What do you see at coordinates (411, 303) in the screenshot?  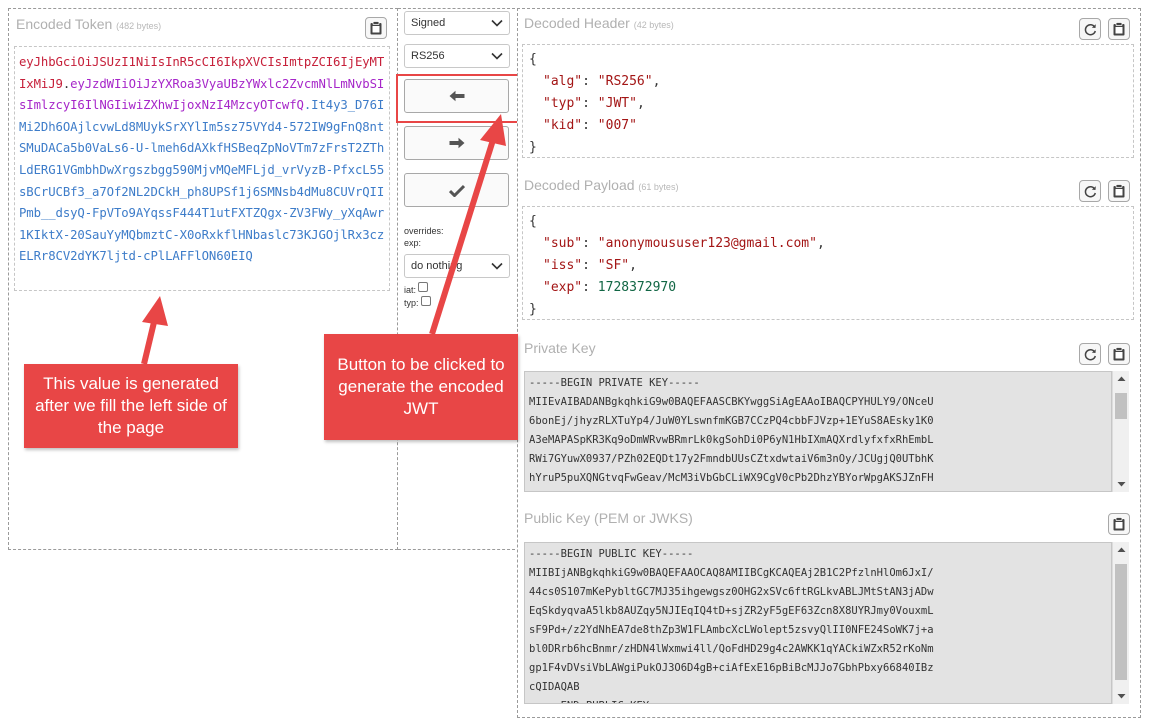 I see `typ-override-label: typ:` at bounding box center [411, 303].